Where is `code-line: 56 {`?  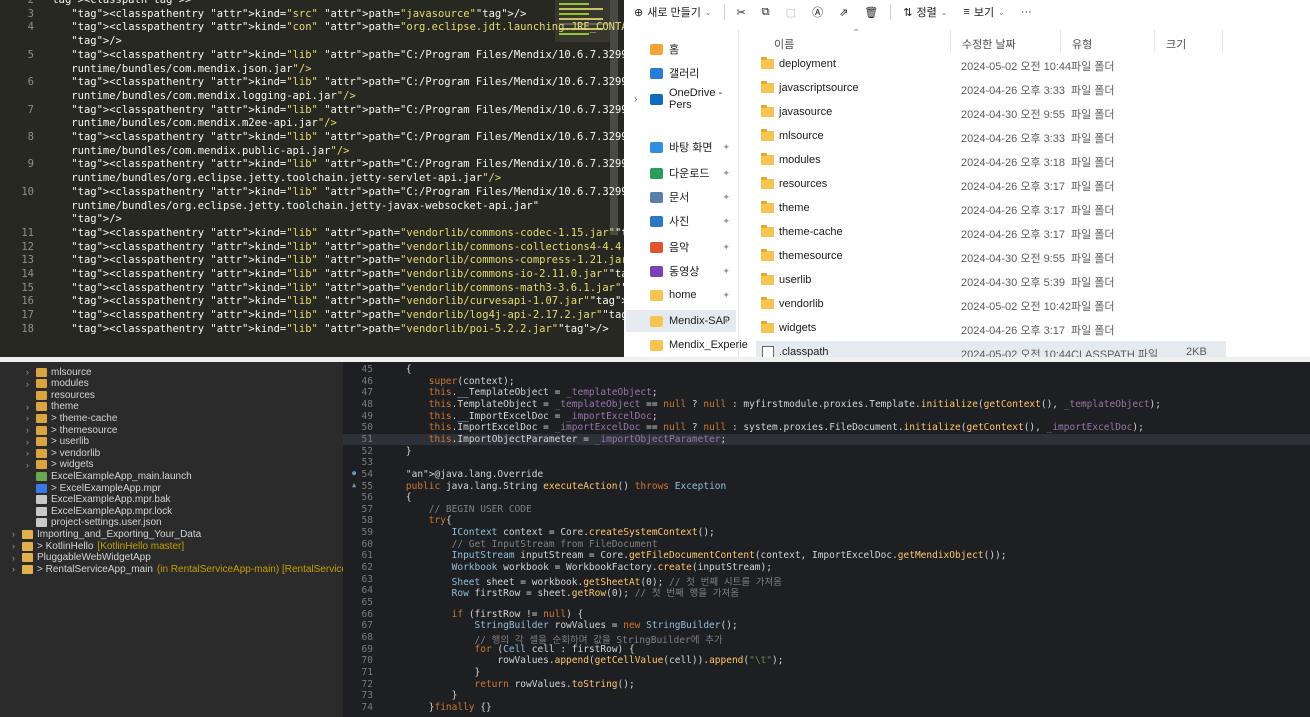 code-line: 56 { is located at coordinates (826, 497).